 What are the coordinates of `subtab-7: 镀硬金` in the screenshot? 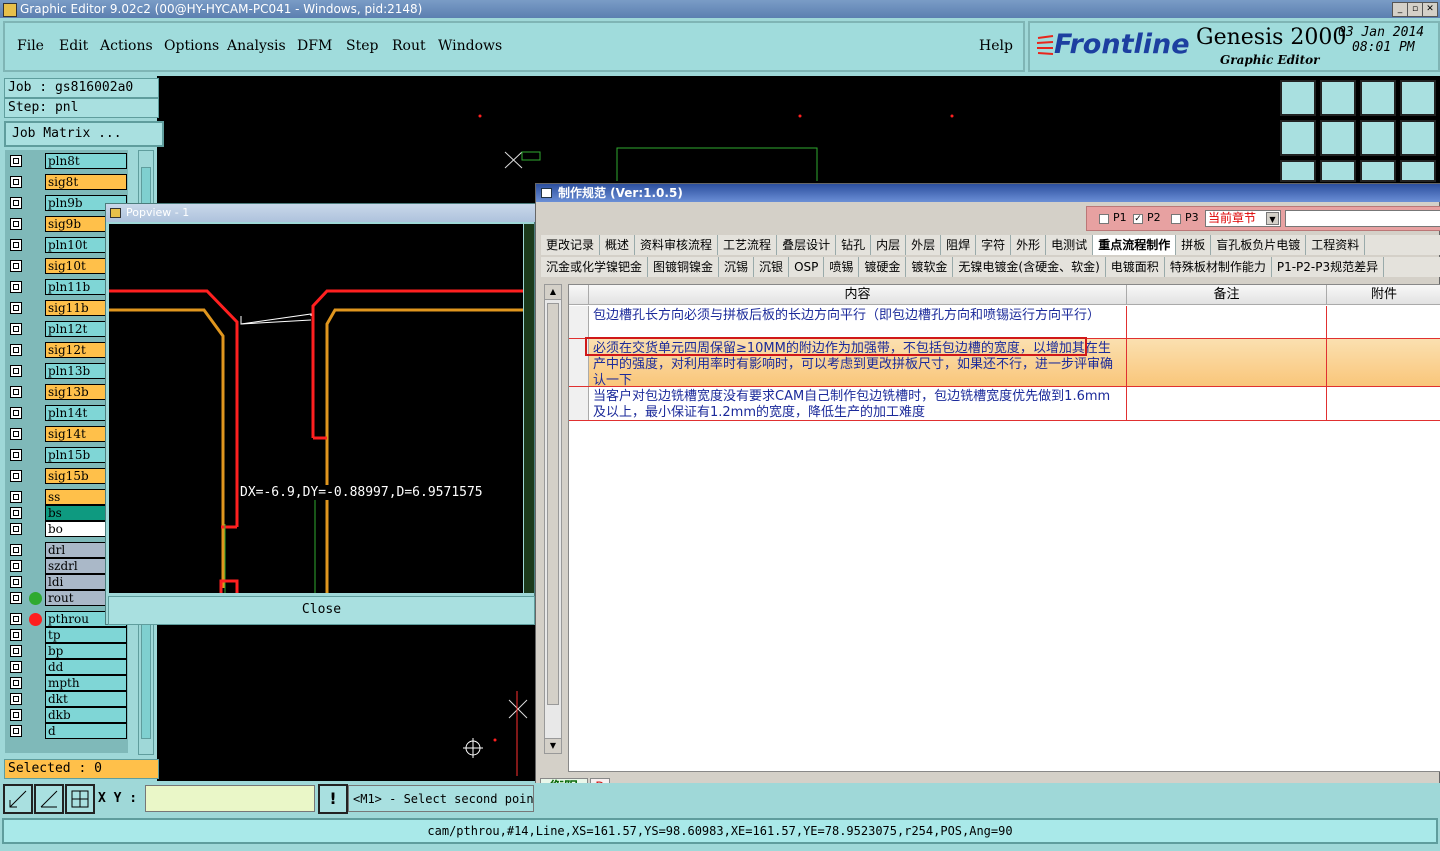 It's located at (883, 267).